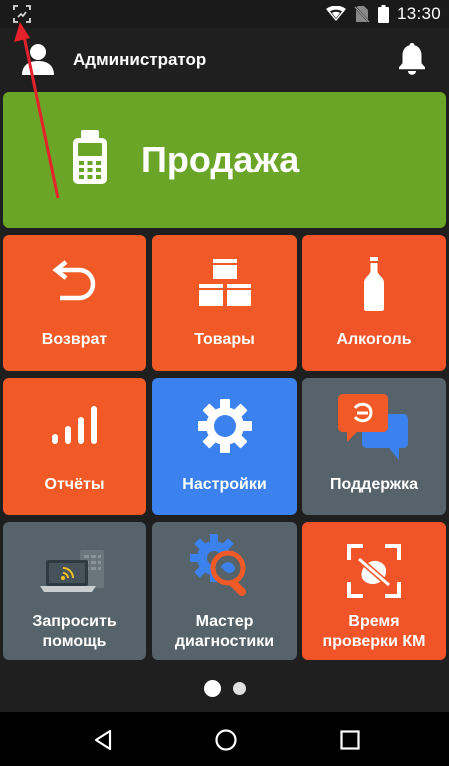 This screenshot has height=766, width=449. I want to click on diagnostics-tile: Мастер диагностики, so click(224, 591).